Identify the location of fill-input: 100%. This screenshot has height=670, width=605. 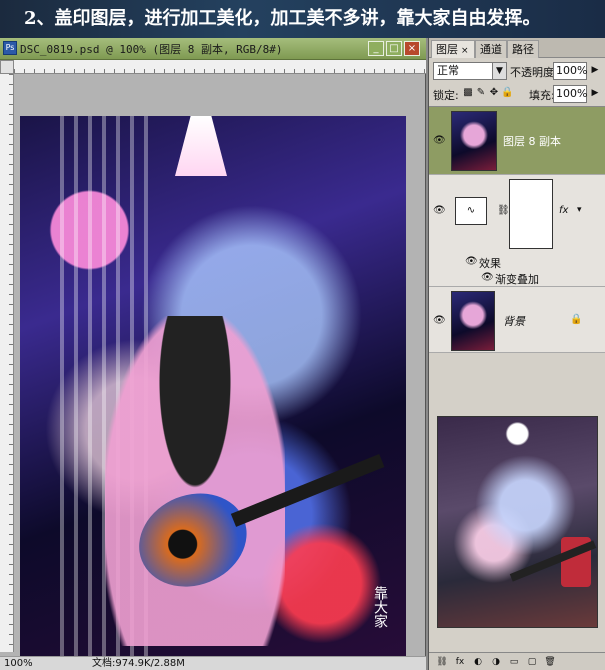
(570, 94).